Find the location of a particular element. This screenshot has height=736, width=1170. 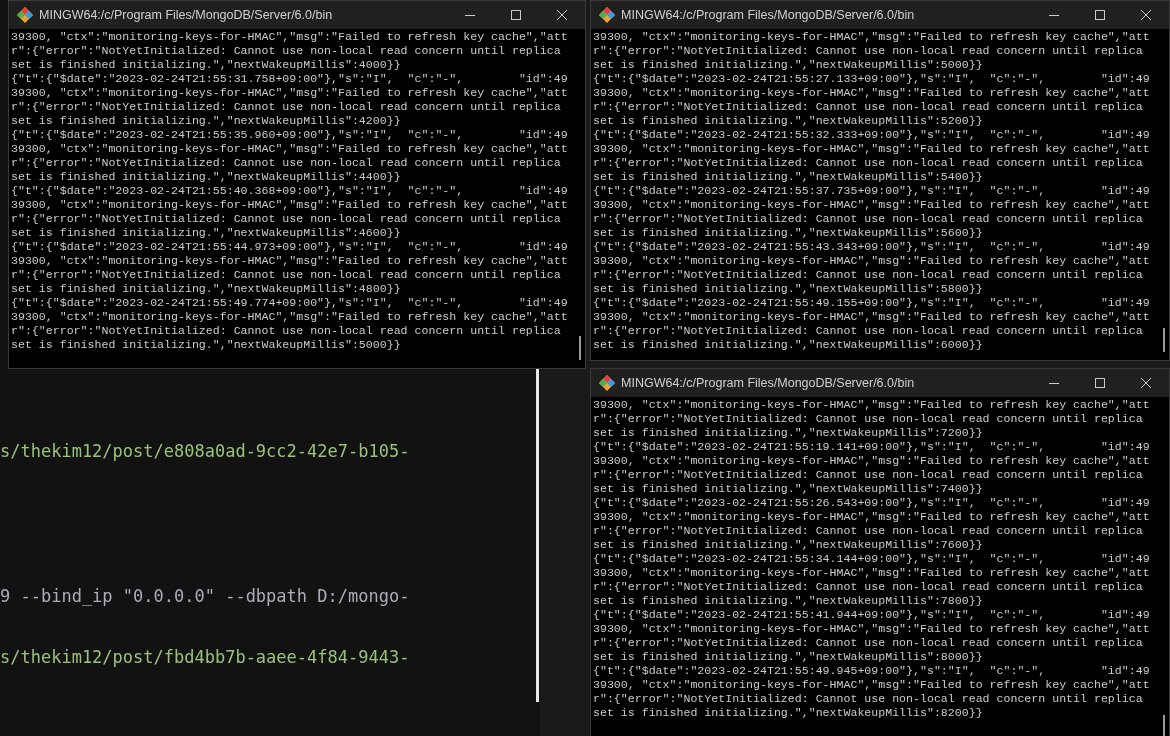

log-line: set is finished initializing.","nextWakeupMillis":4800}} is located at coordinates (206, 289).